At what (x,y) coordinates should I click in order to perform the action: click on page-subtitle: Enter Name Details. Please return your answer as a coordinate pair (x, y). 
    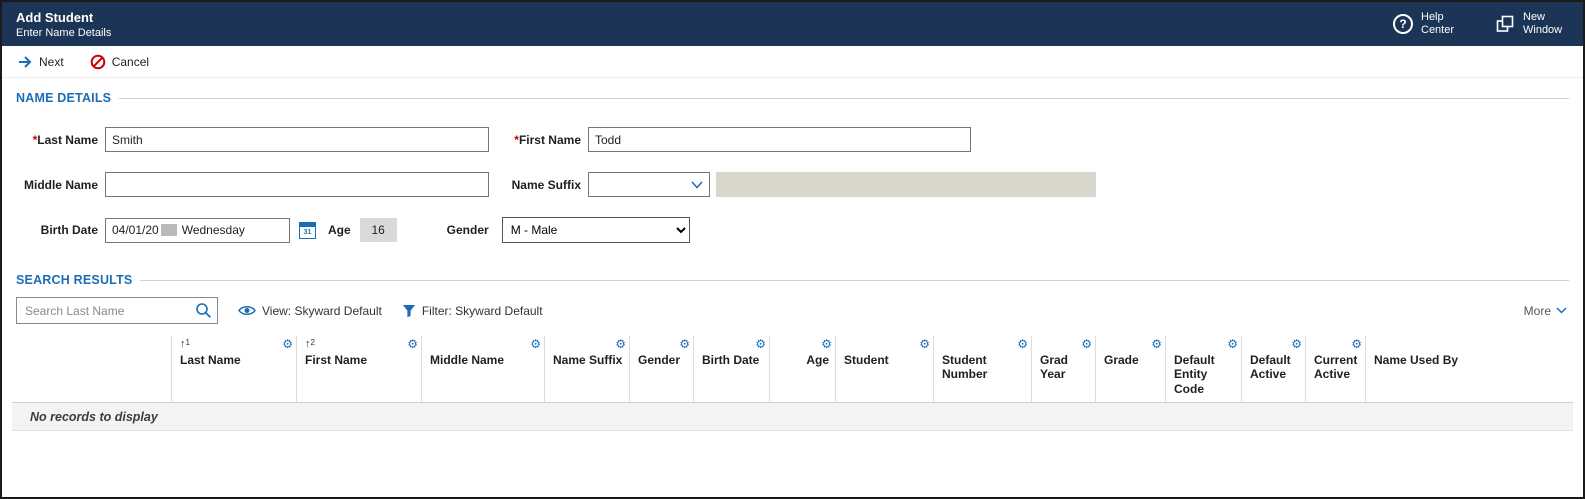
    Looking at the image, I should click on (64, 32).